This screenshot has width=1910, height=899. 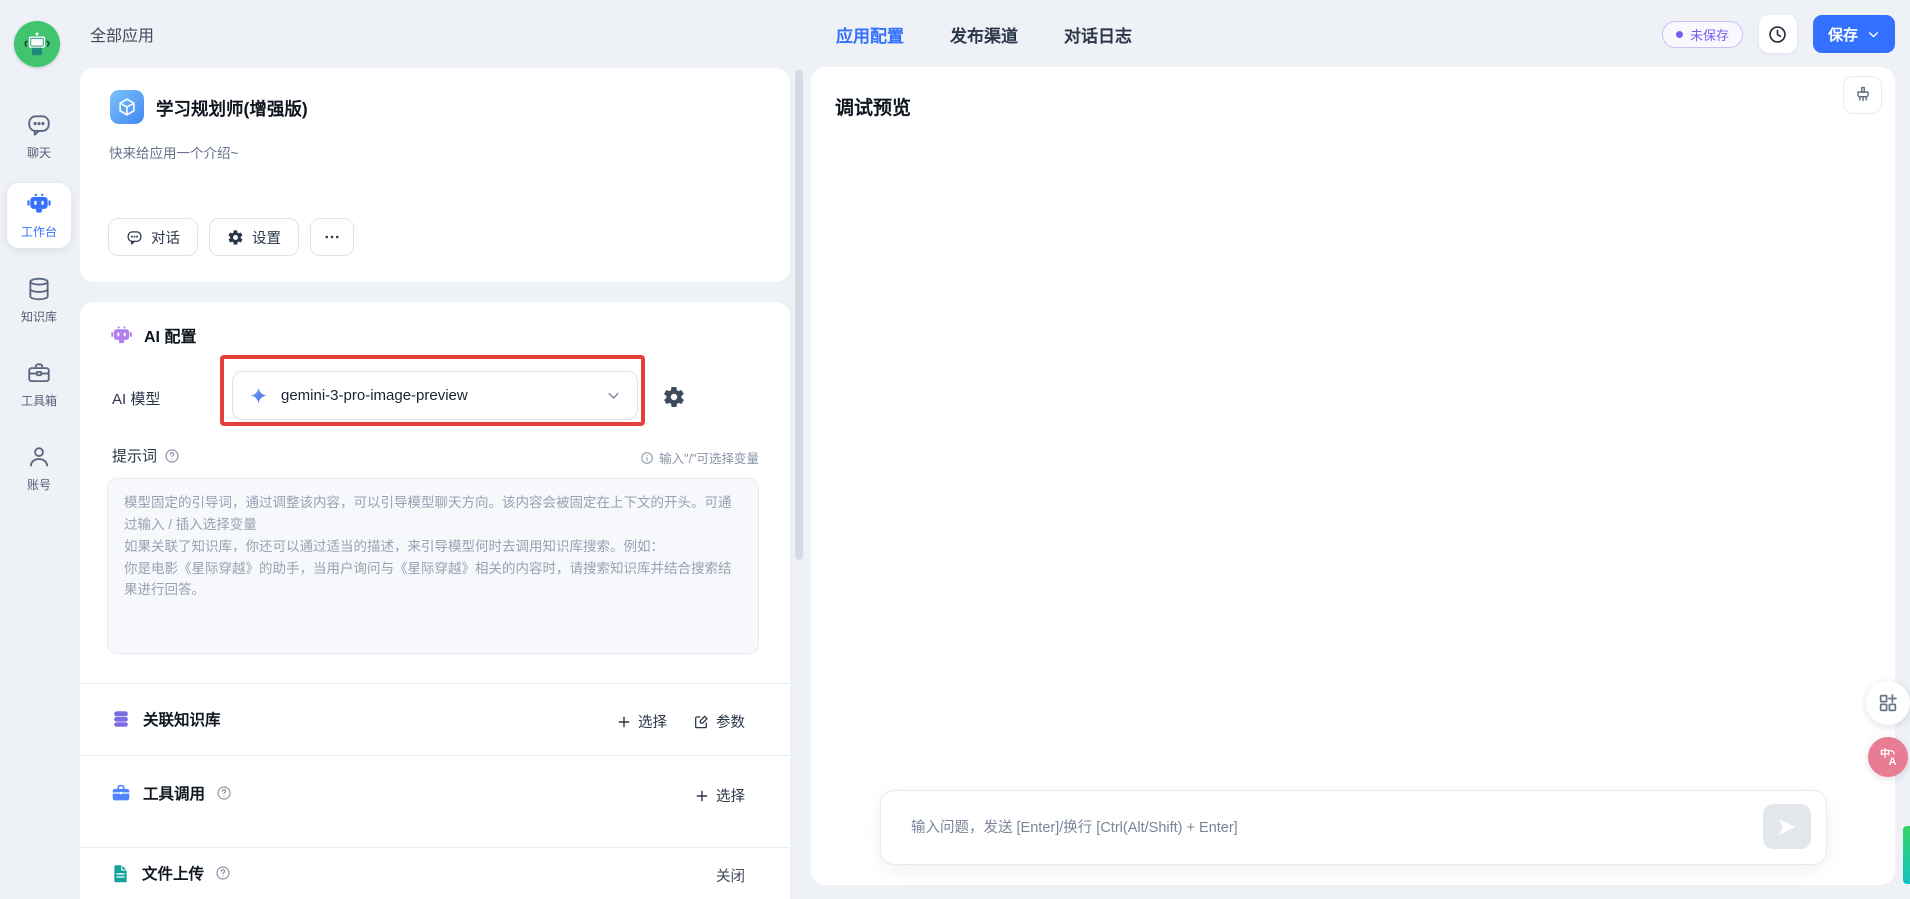 I want to click on app-cube-icon, so click(x=127, y=107).